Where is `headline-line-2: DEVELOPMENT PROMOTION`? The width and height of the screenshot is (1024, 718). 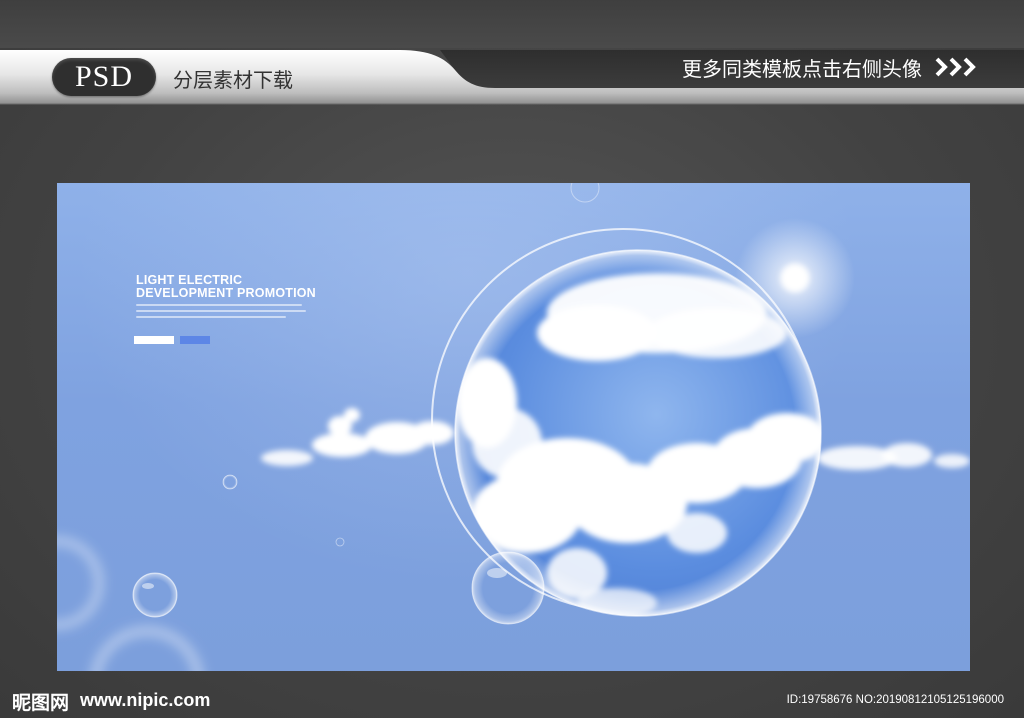 headline-line-2: DEVELOPMENT PROMOTION is located at coordinates (226, 293).